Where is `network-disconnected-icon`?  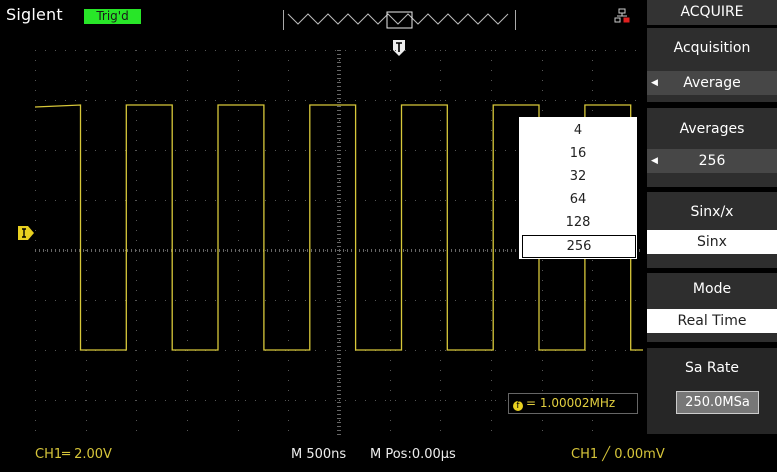 network-disconnected-icon is located at coordinates (622, 18).